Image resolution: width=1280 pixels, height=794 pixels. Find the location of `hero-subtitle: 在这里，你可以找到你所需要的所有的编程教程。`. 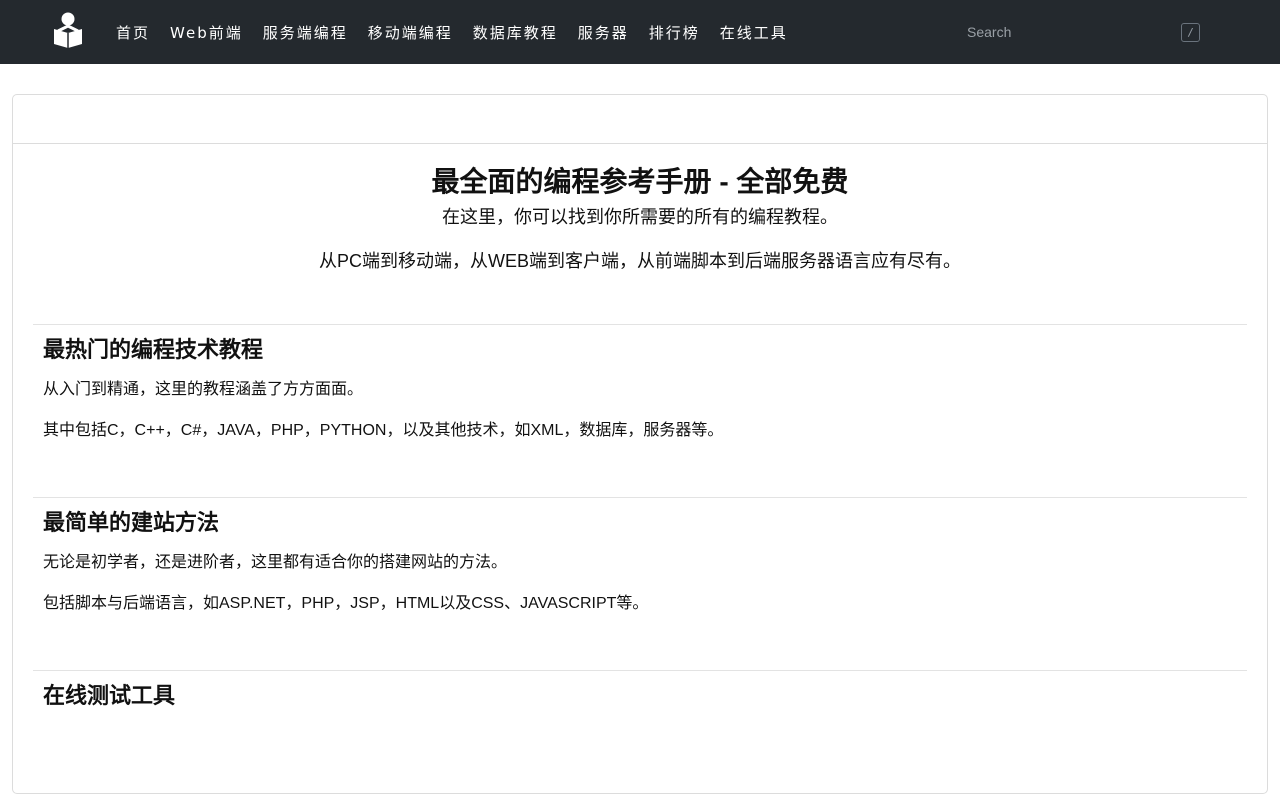

hero-subtitle: 在这里，你可以找到你所需要的所有的编程教程。 is located at coordinates (640, 217).